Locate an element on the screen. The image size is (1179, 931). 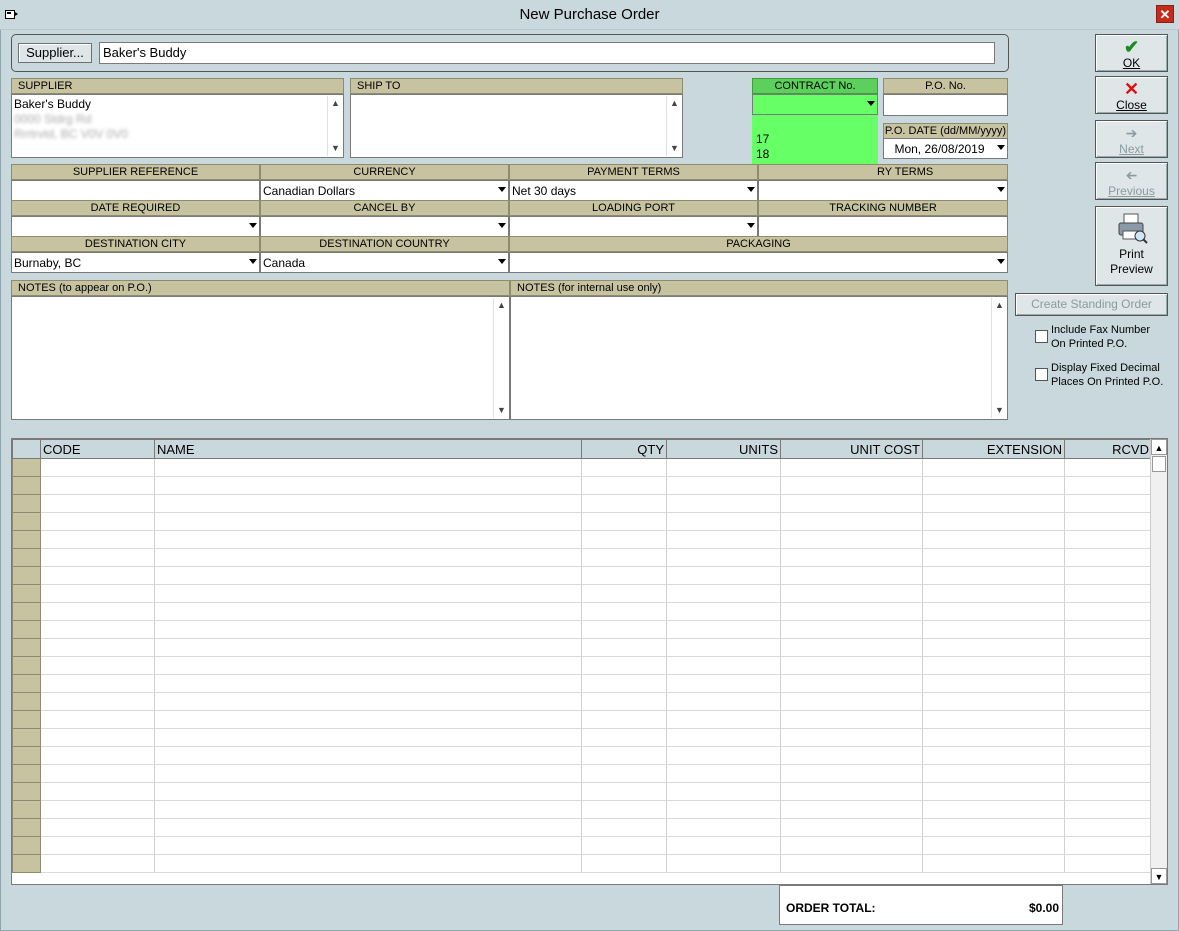
next-button: ➔ Next is located at coordinates (1131, 139).